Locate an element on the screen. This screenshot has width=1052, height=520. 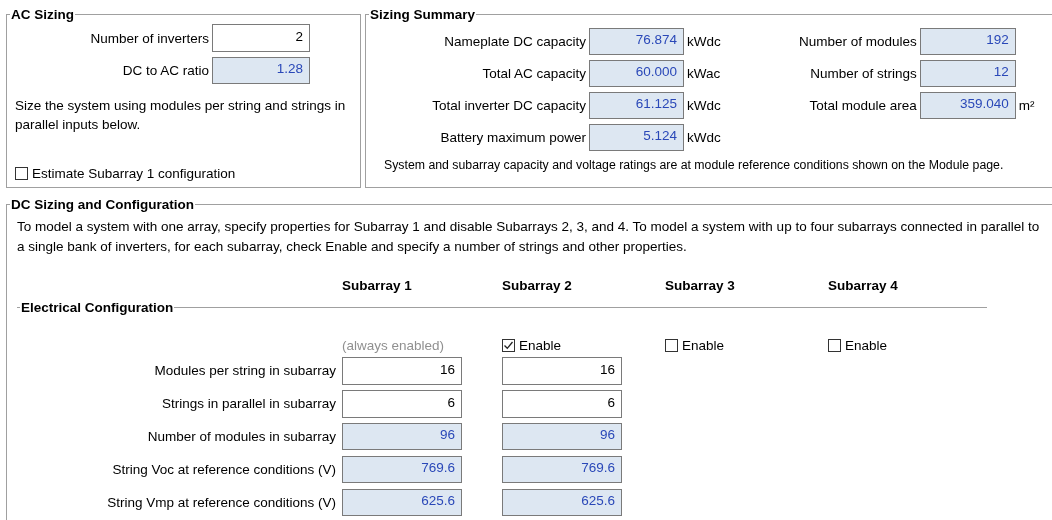
column-header: Subarray 3 is located at coordinates (700, 285).